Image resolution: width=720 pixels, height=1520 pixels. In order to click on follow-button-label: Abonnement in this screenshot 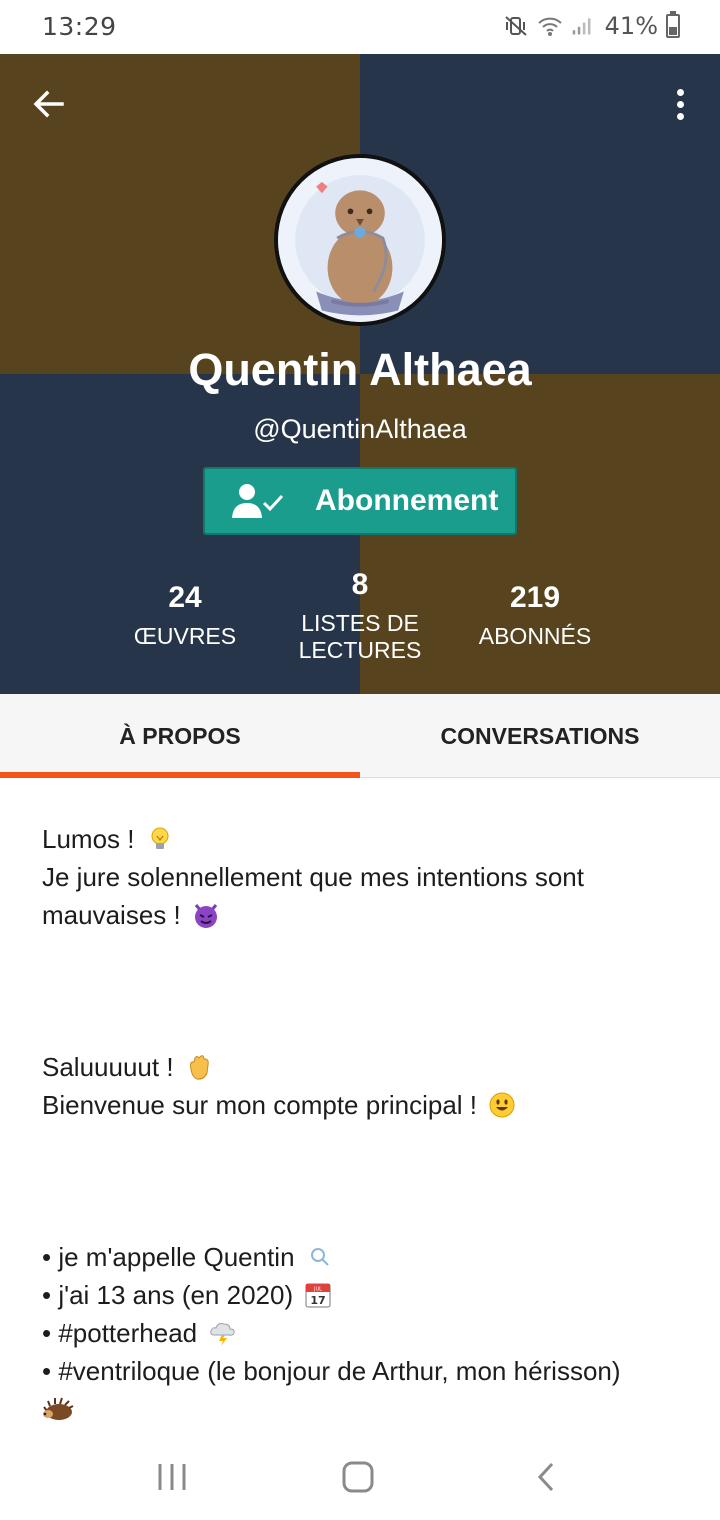, I will do `click(407, 500)`.